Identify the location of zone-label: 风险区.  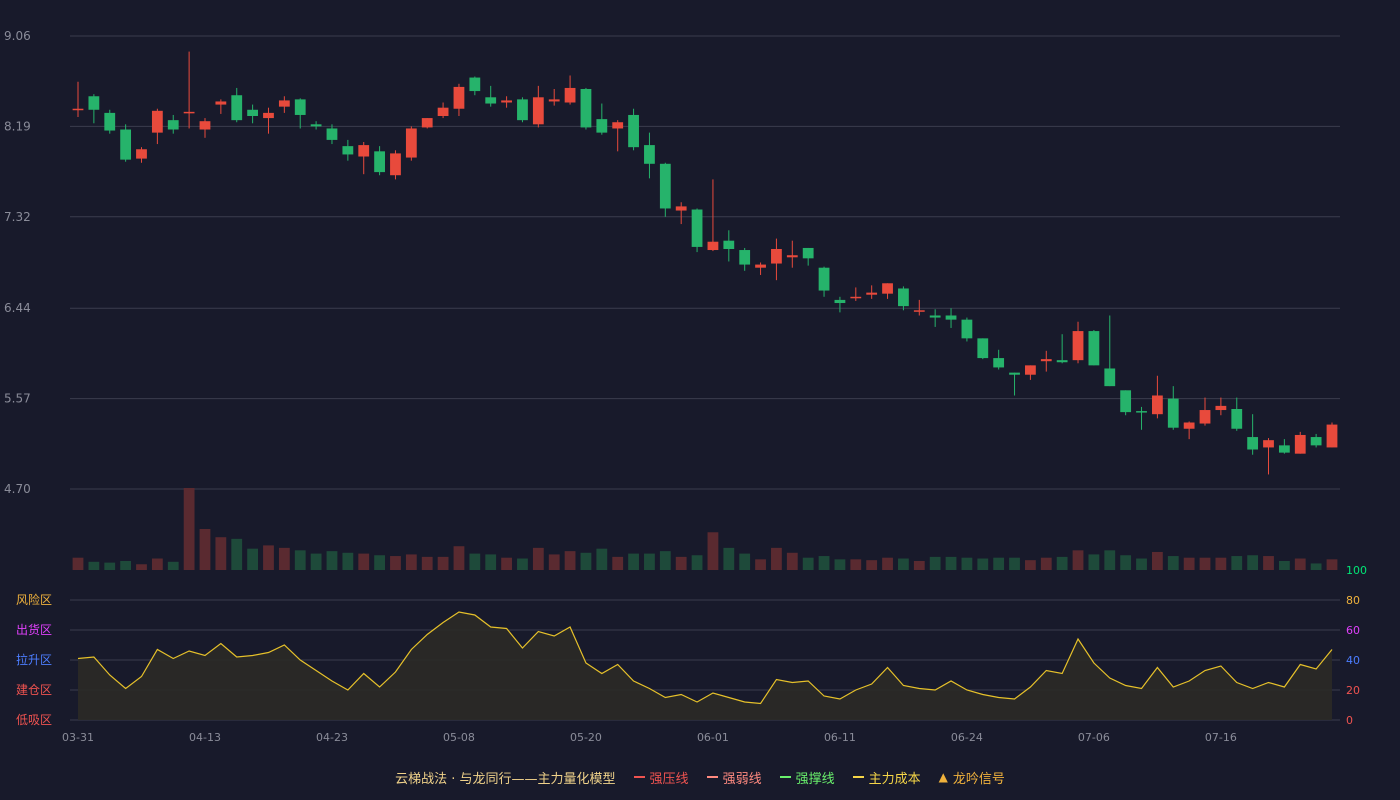
(34, 599).